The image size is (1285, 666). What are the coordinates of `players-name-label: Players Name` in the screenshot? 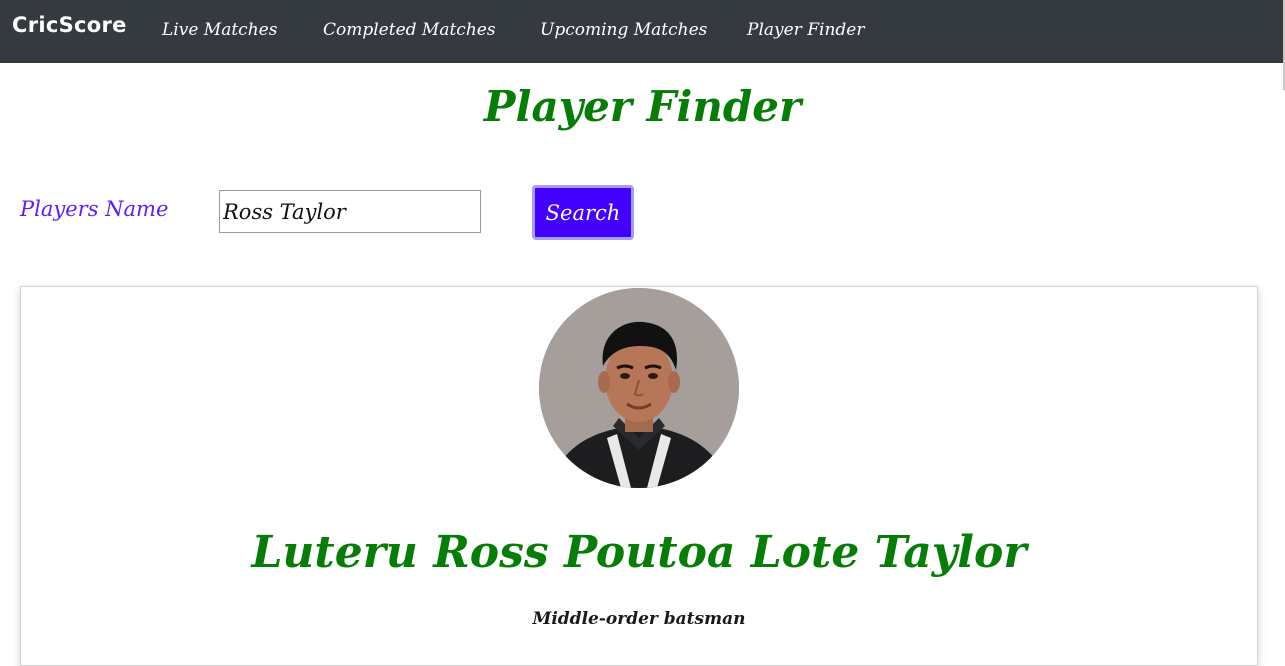 It's located at (94, 209).